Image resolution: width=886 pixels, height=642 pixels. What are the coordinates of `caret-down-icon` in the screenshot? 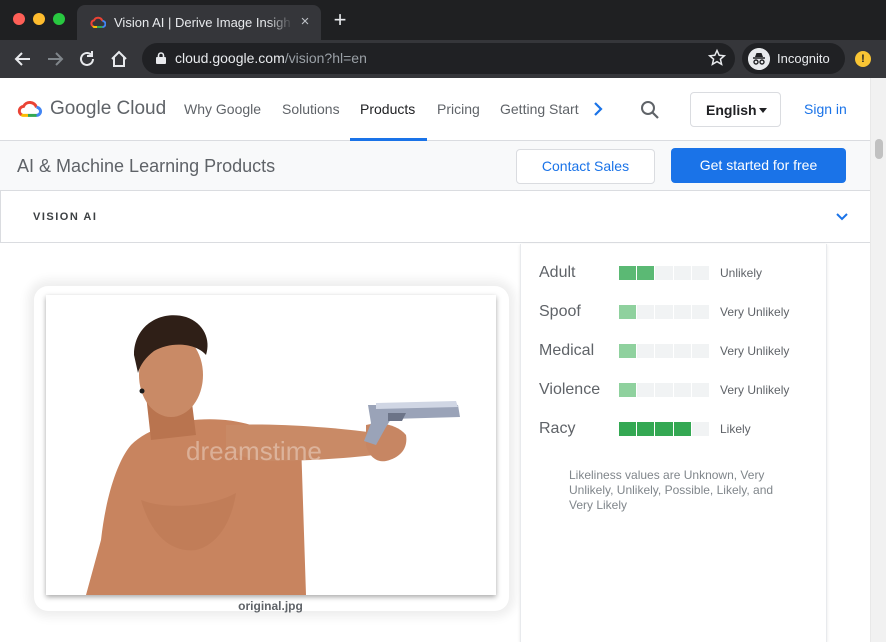 It's located at (763, 110).